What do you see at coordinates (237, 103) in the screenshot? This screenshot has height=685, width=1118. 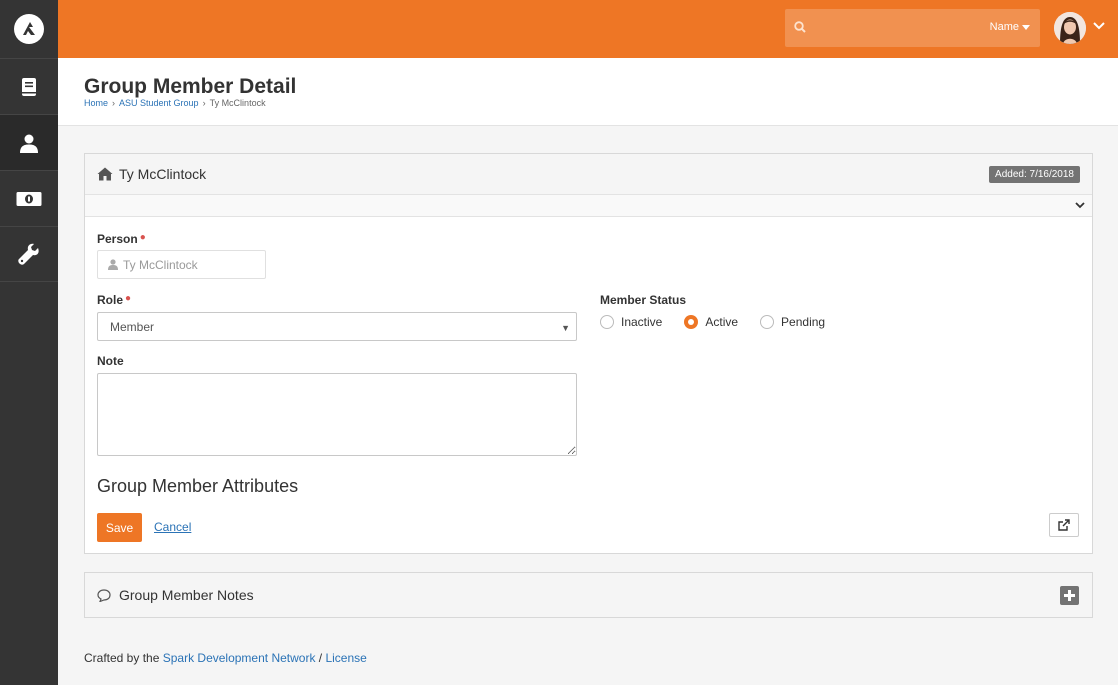 I see `breadcrumb-current: Ty McClintock` at bounding box center [237, 103].